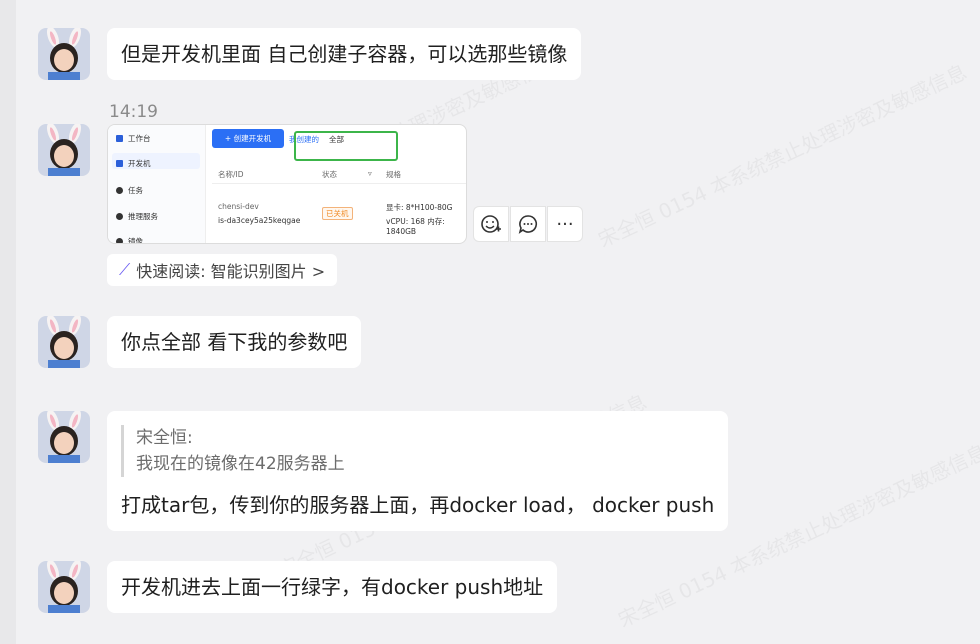  What do you see at coordinates (133, 138) in the screenshot?
I see `sidebar-item: 工作台` at bounding box center [133, 138].